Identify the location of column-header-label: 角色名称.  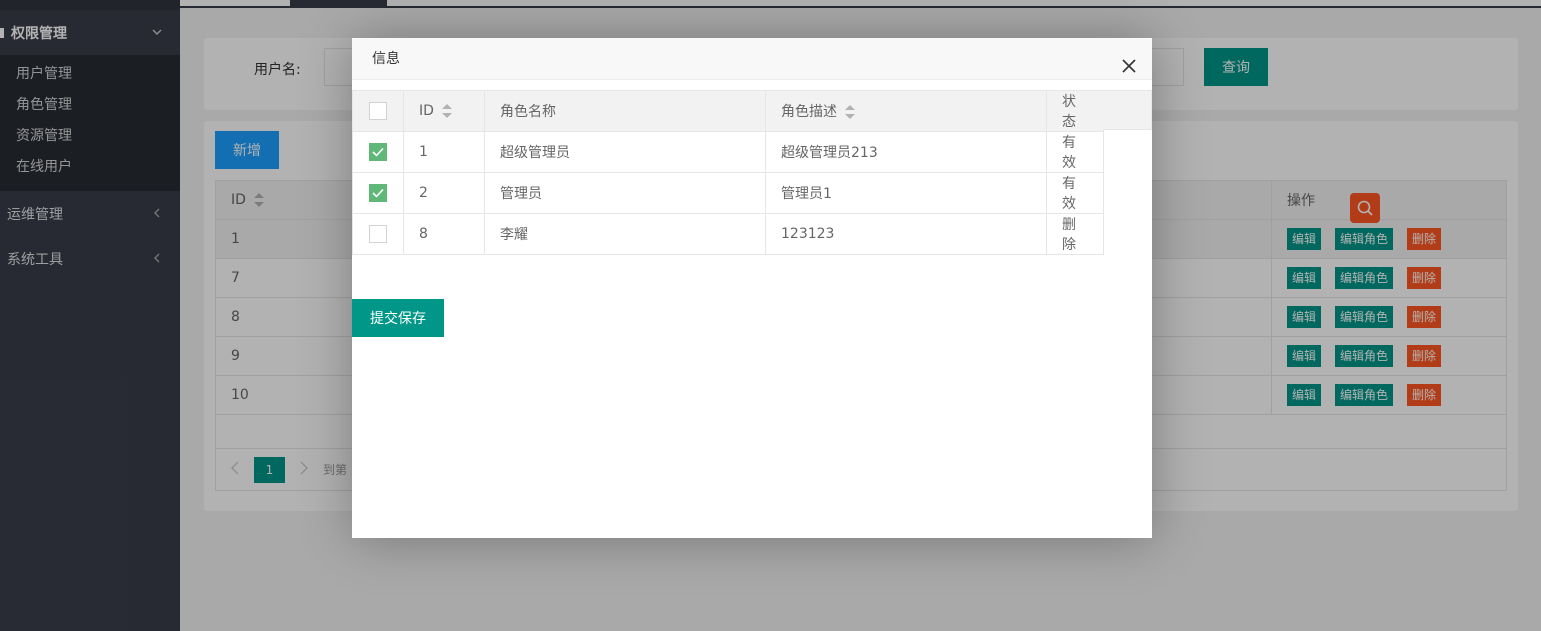
(528, 112).